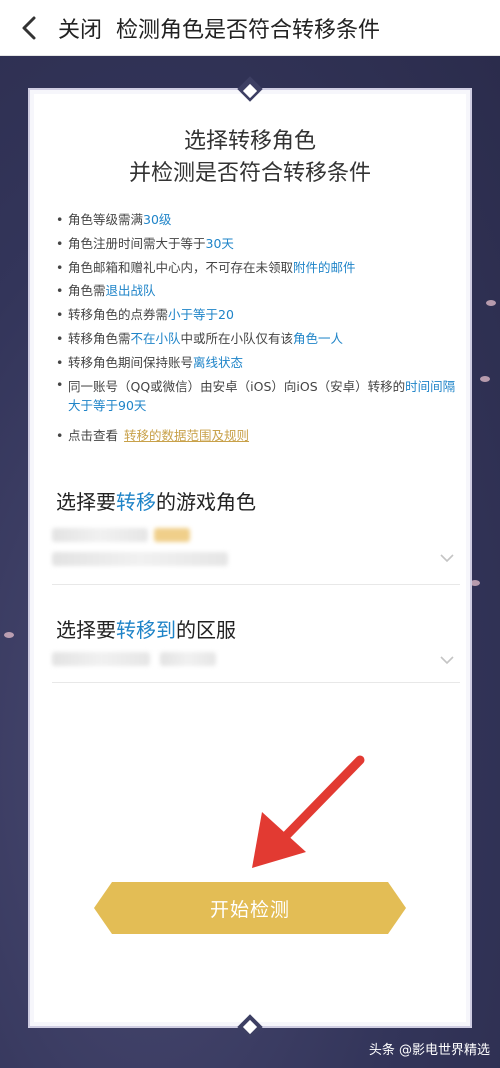  Describe the element at coordinates (86, 630) in the screenshot. I see `server-title-prefix: 选择要` at that location.